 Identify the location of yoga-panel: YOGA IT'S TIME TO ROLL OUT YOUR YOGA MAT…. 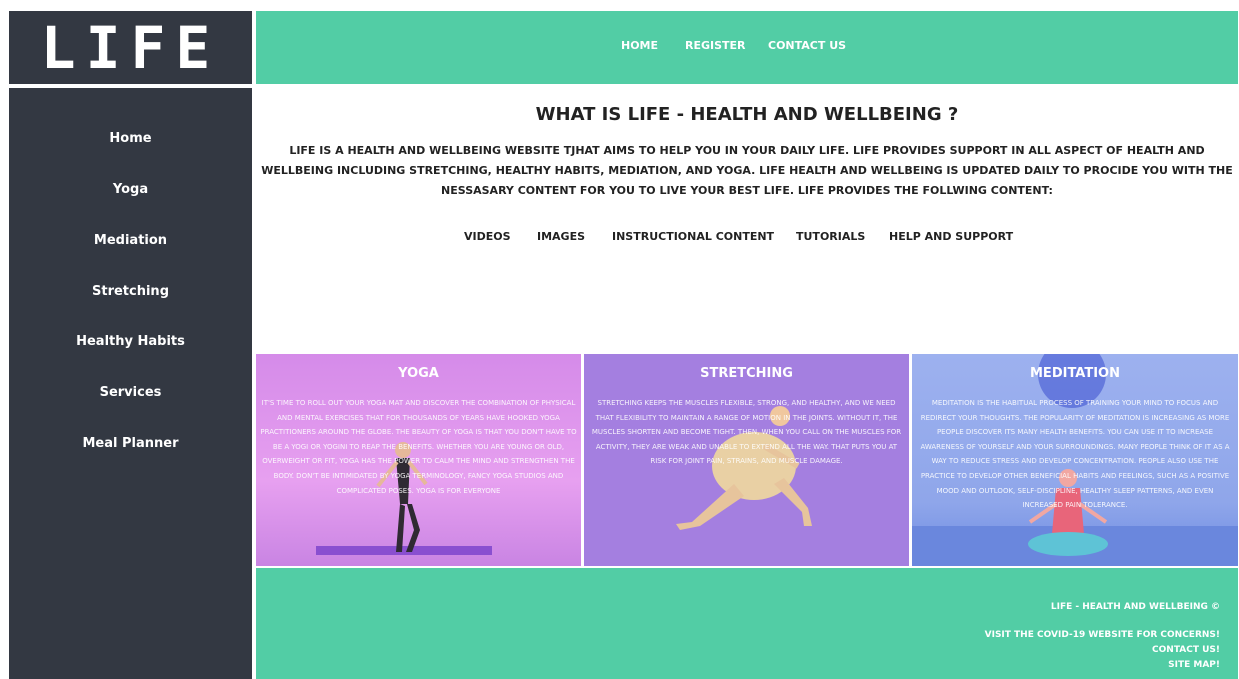
(418, 460).